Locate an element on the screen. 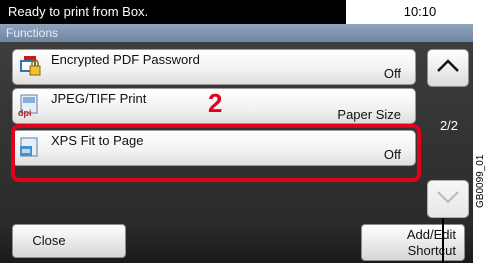 Image resolution: width=493 pixels, height=263 pixels. scroll-column: 2/2 is located at coordinates (449, 132).